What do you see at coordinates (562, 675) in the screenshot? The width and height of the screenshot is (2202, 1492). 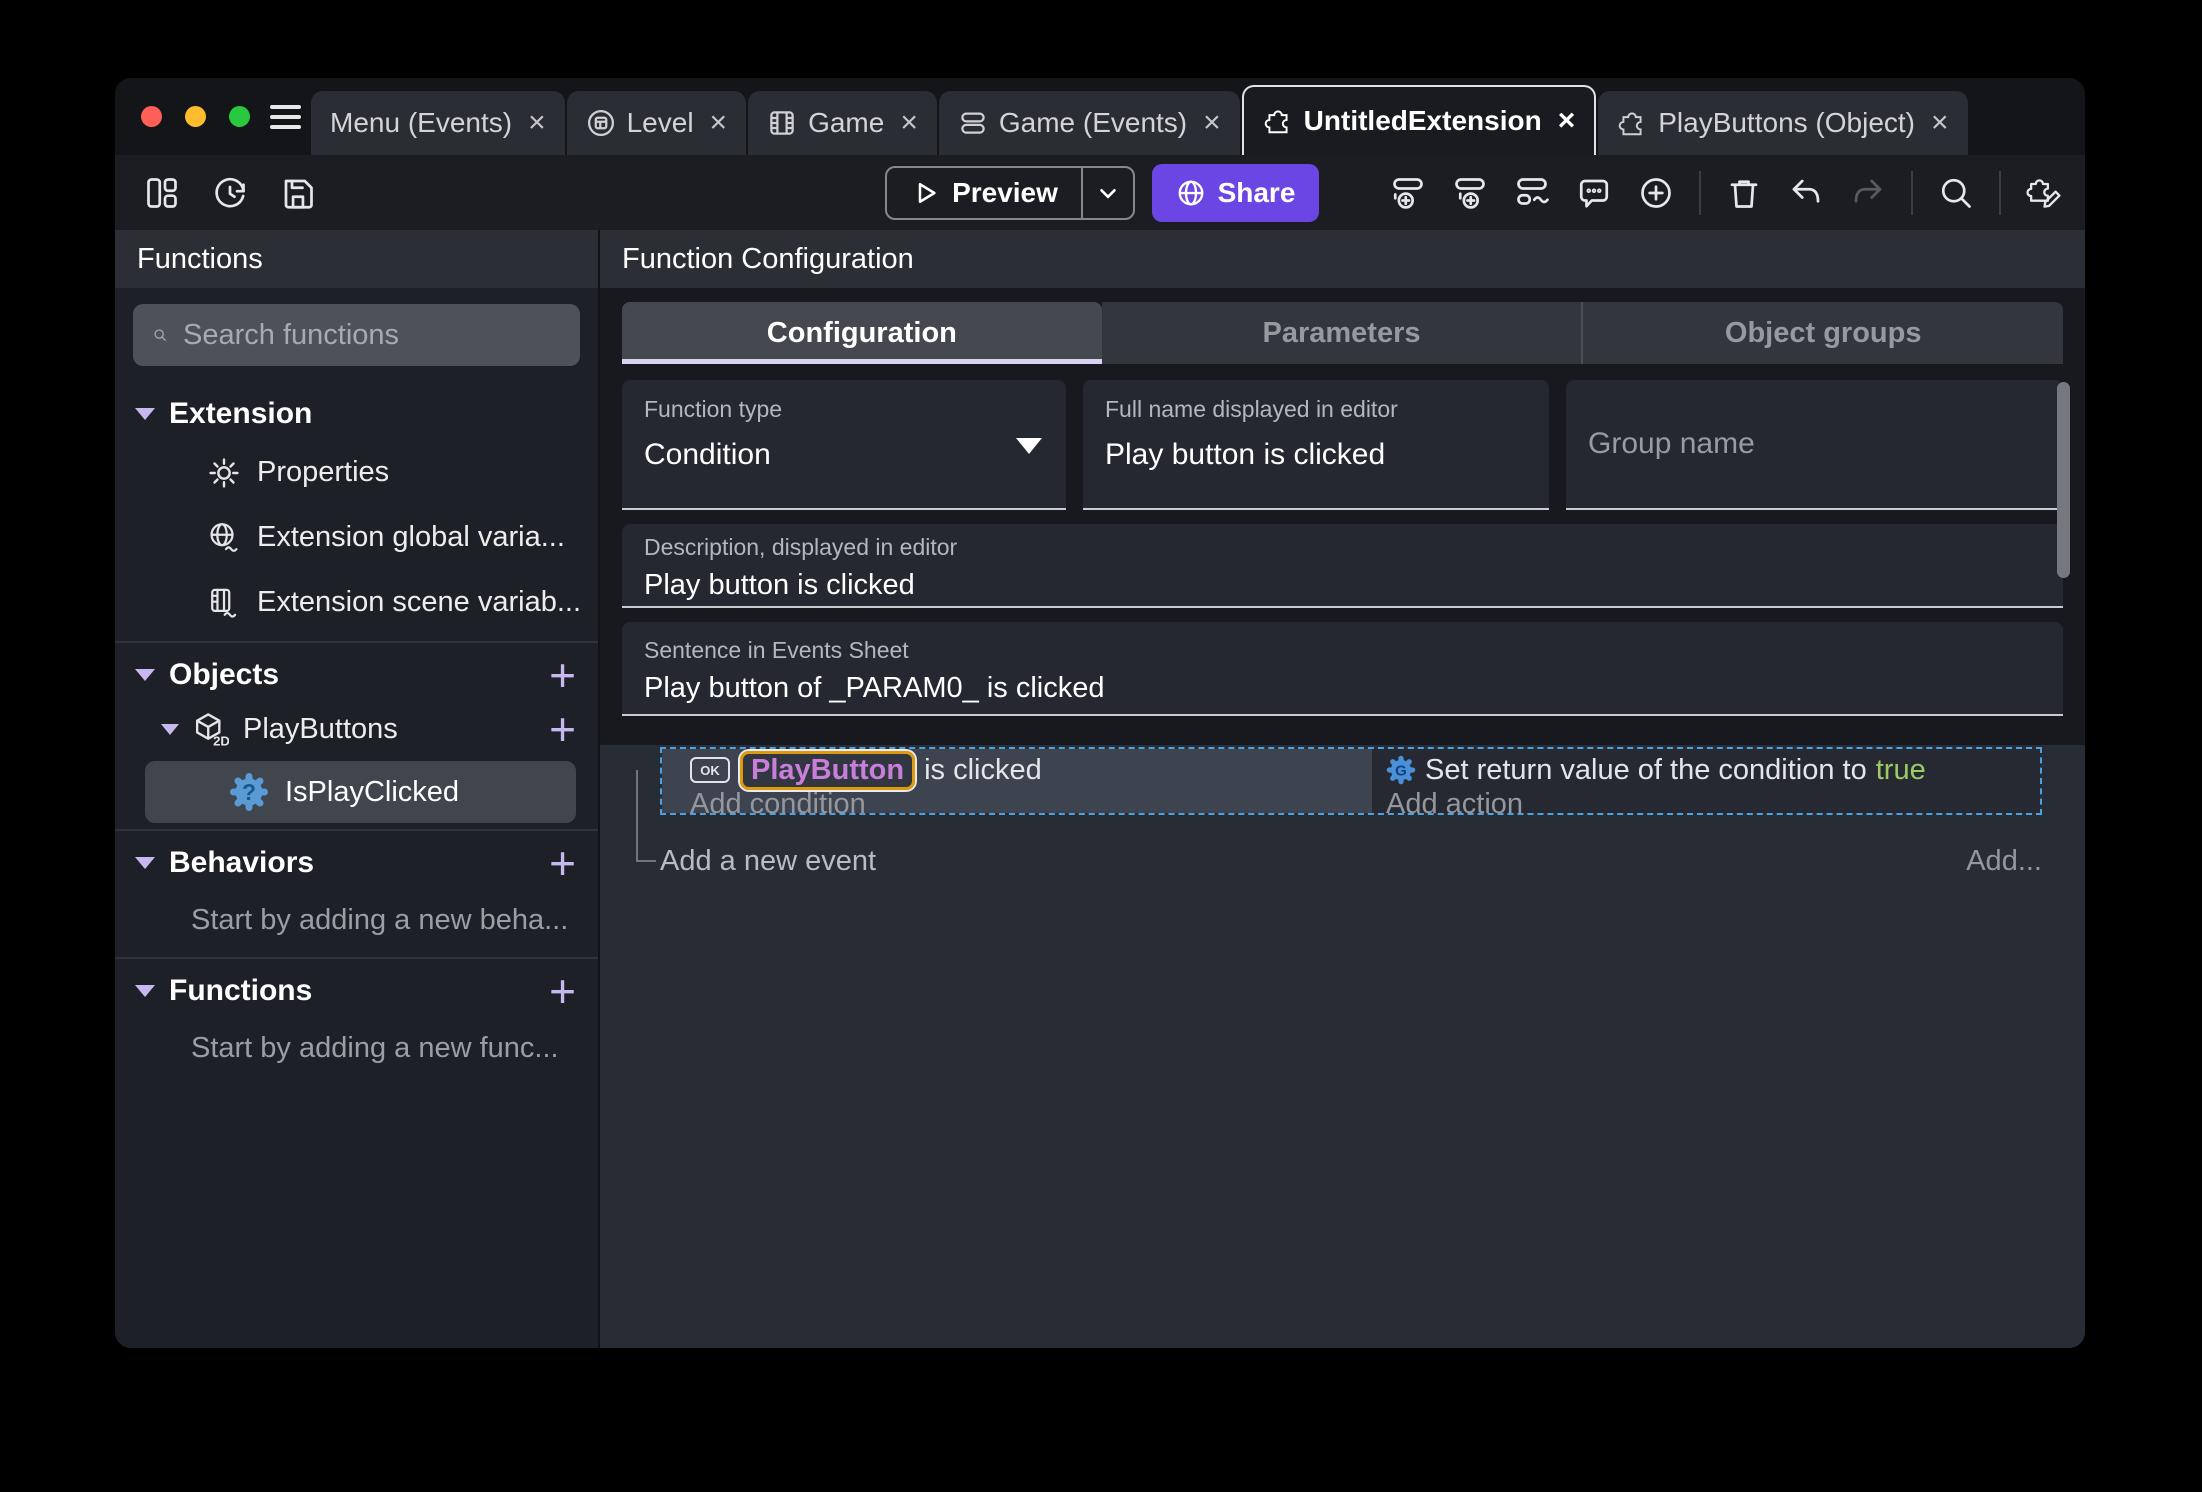 I see `add-object-button: +` at bounding box center [562, 675].